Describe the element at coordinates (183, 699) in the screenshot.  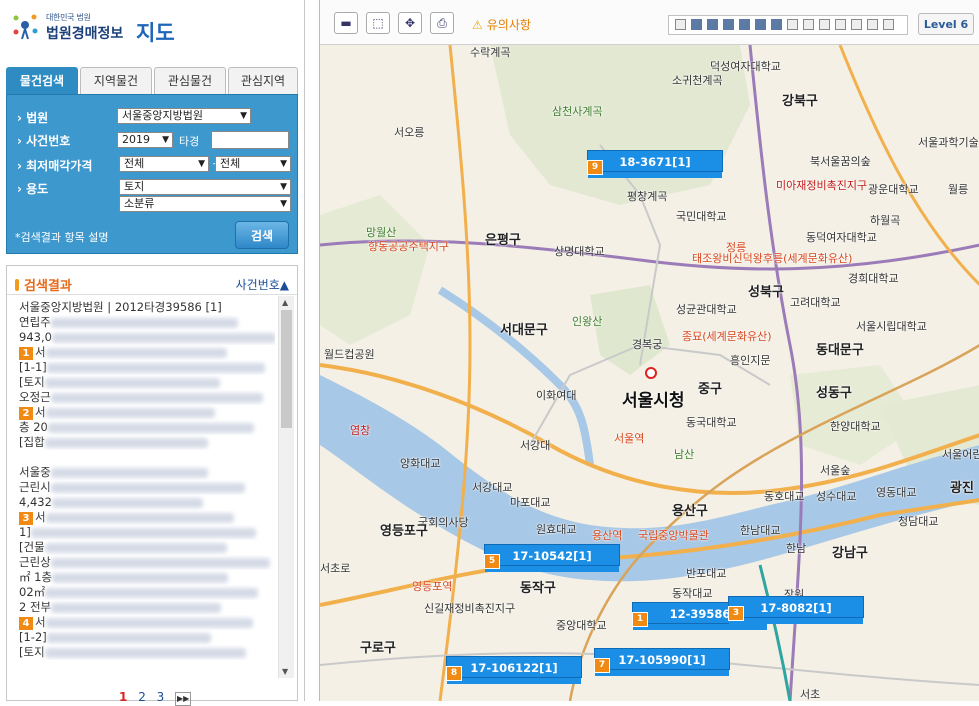
I see `next-page-icon: ▶▶` at that location.